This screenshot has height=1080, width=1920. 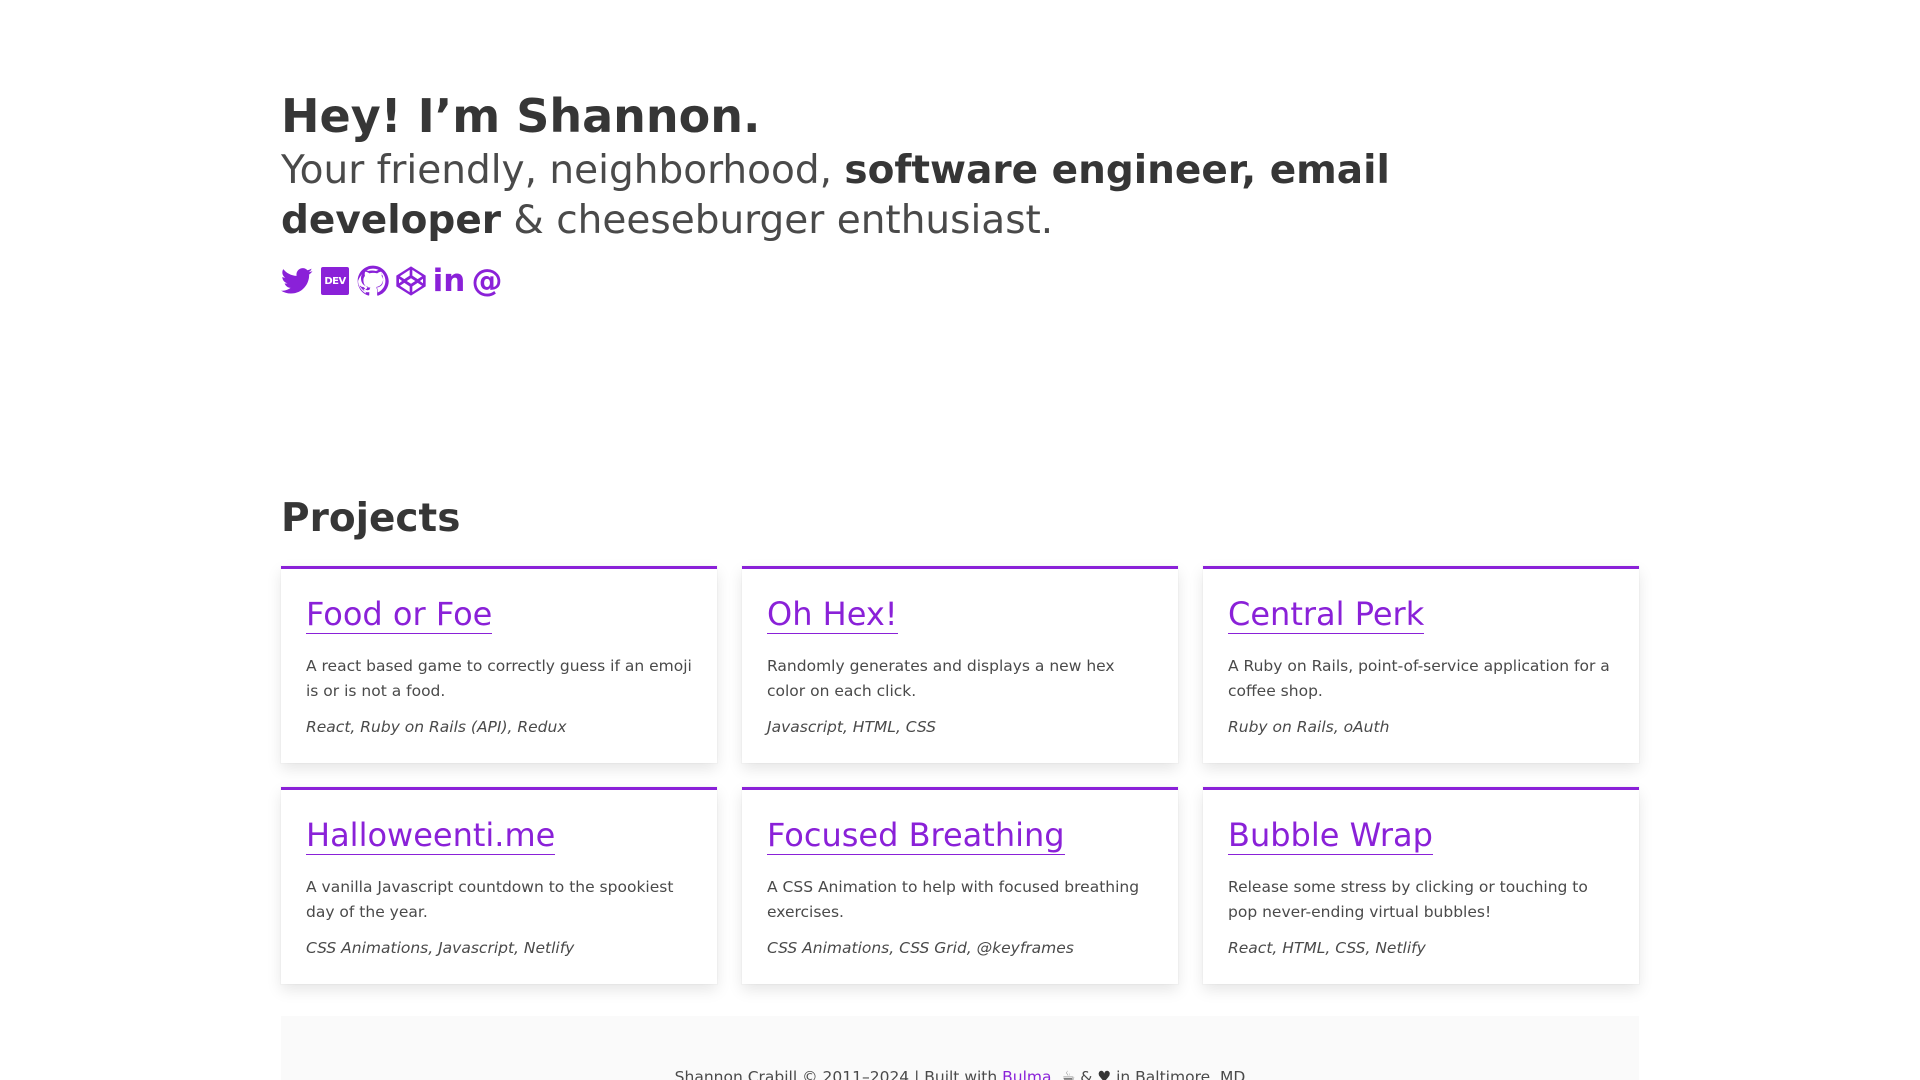 What do you see at coordinates (399, 614) in the screenshot?
I see `project-title-link: Food or Foe` at bounding box center [399, 614].